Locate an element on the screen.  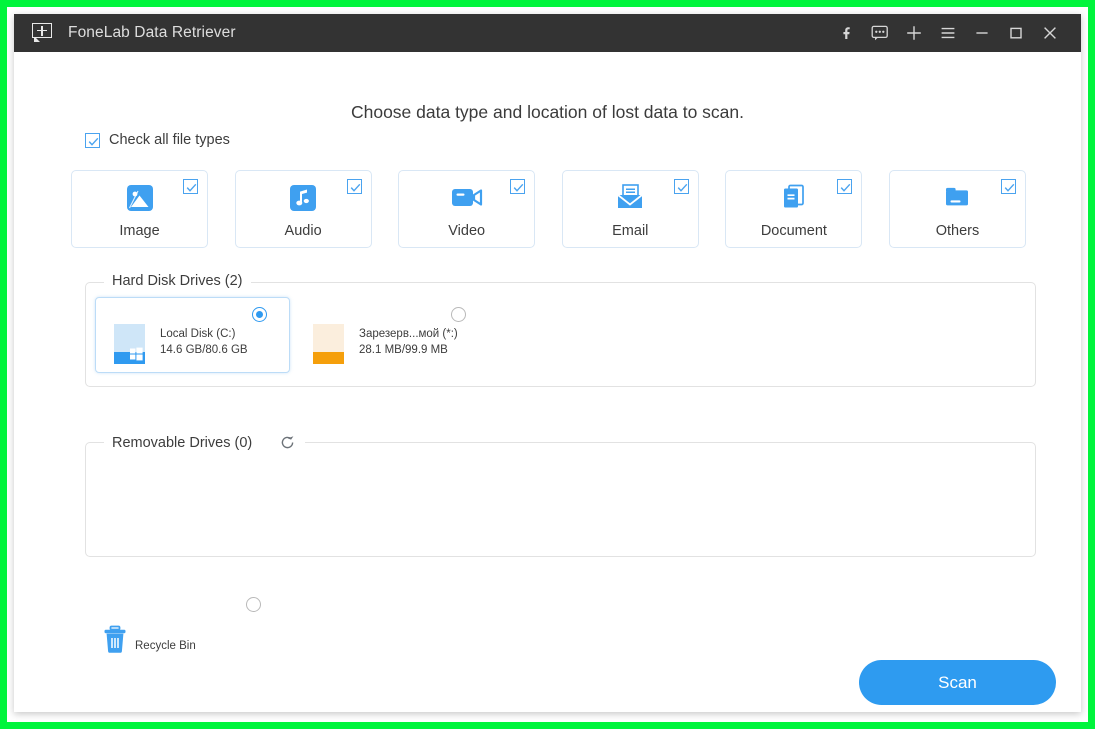
feedback-bubble-icon is located at coordinates (880, 33).